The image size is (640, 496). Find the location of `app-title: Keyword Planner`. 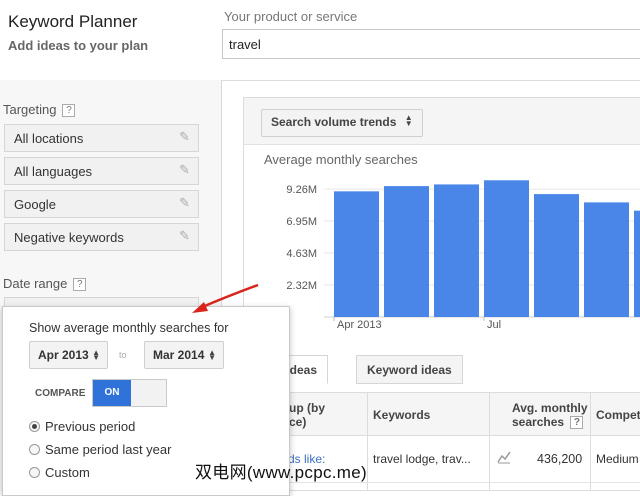

app-title: Keyword Planner is located at coordinates (73, 21).